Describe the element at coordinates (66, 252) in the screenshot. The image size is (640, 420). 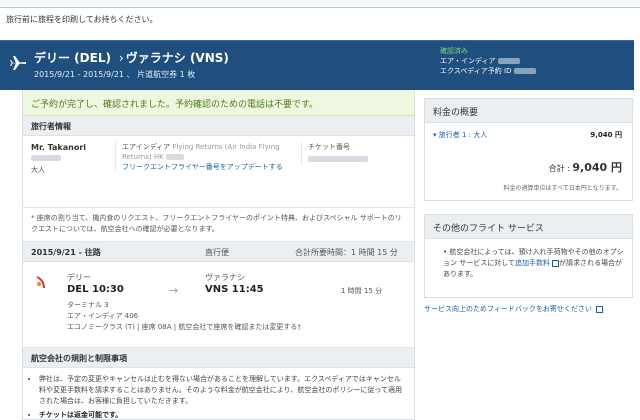
I see `leg-date: 2015/9/21 - 往路` at that location.